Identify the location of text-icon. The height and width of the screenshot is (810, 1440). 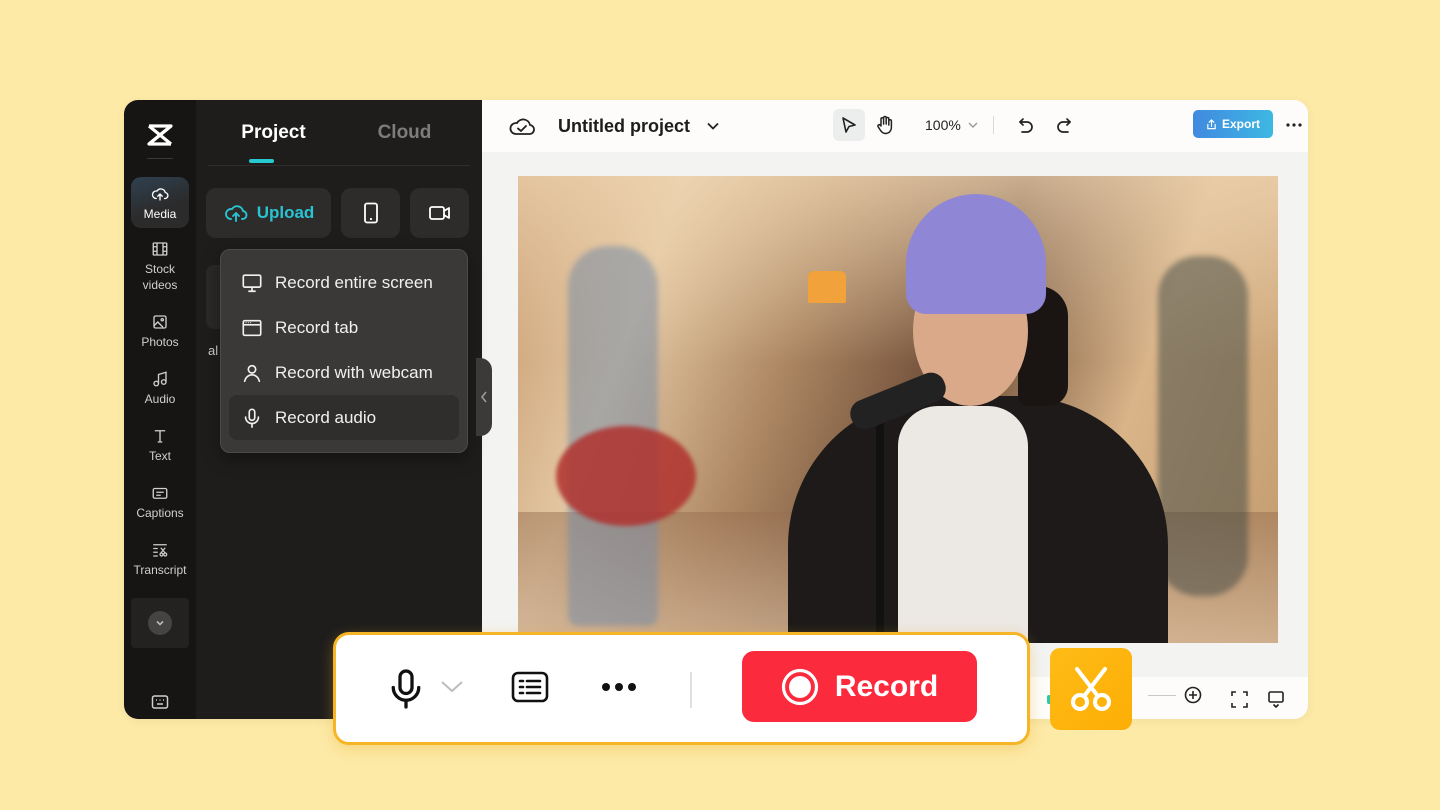
(160, 436).